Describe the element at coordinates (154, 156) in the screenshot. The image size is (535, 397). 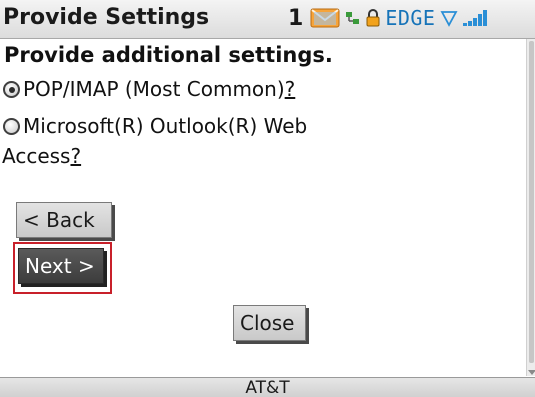
I see `option-outlook-label-line2-wrap: Access?` at that location.